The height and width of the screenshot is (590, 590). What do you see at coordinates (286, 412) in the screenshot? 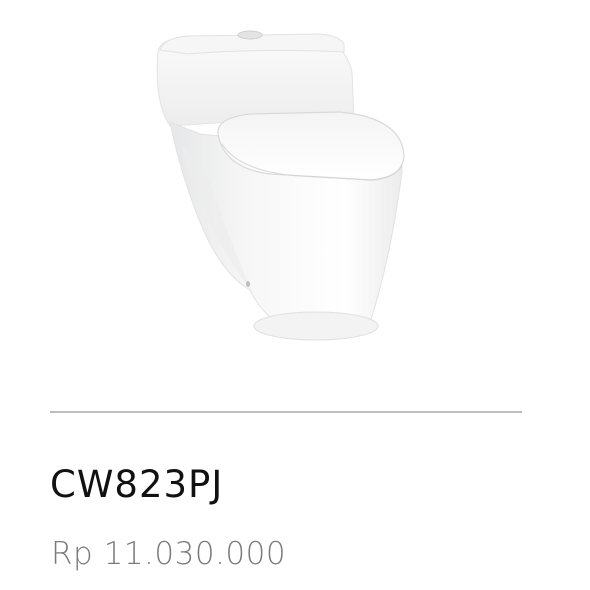
I see `divider` at bounding box center [286, 412].